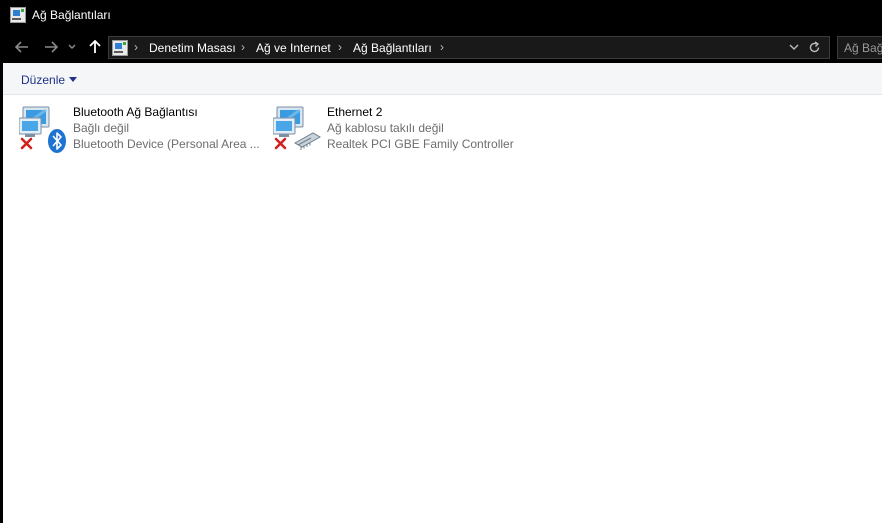 This screenshot has height=523, width=882. What do you see at coordinates (297, 128) in the screenshot?
I see `ethernet-network-icon` at bounding box center [297, 128].